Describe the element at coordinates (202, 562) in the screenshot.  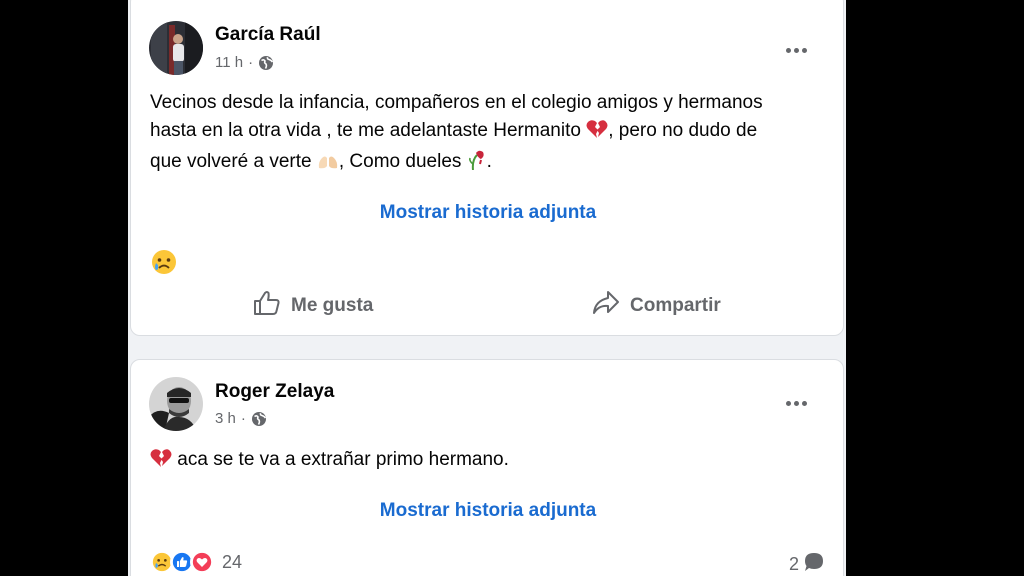
I see `love-reaction-icon` at that location.